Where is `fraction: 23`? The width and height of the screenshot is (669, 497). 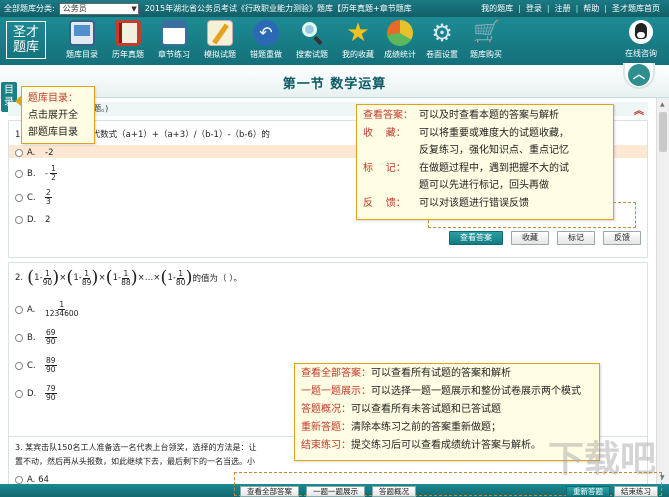
fraction: 23 is located at coordinates (48, 197).